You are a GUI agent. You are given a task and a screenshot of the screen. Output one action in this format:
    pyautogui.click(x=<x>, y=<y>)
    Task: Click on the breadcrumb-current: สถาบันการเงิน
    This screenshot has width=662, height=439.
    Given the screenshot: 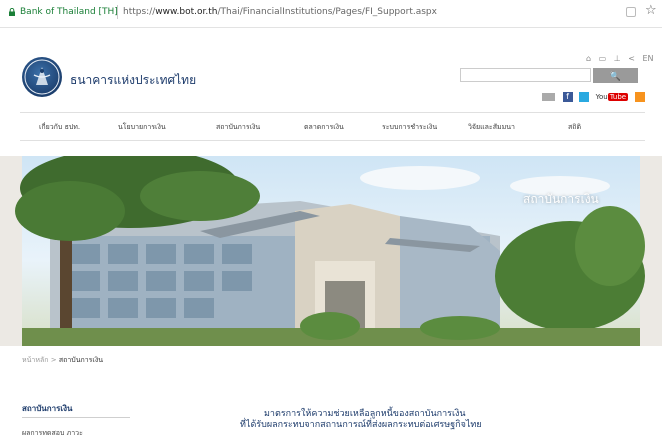 What is the action you would take?
    pyautogui.click(x=81, y=360)
    